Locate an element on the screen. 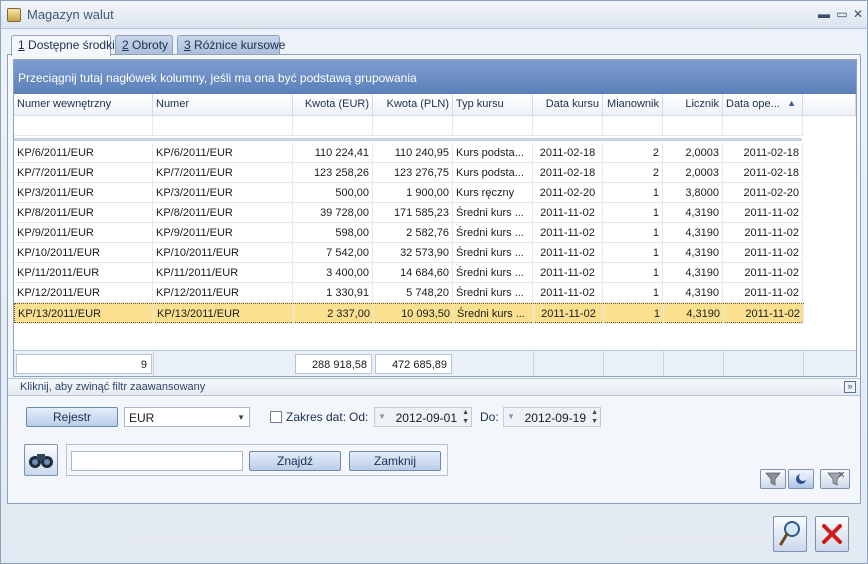  column-header-sorted: Data ope... ▲ is located at coordinates (763, 105).